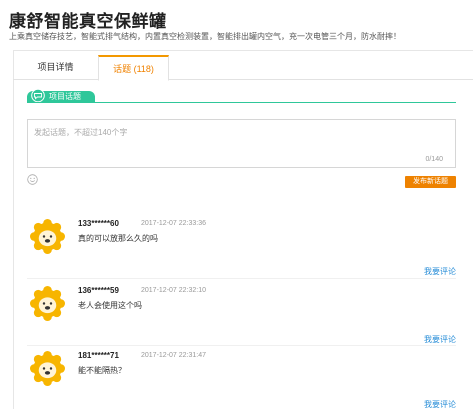 The width and height of the screenshot is (473, 409). Describe the element at coordinates (102, 370) in the screenshot. I see `comment-text: 能不能隔热？` at that location.